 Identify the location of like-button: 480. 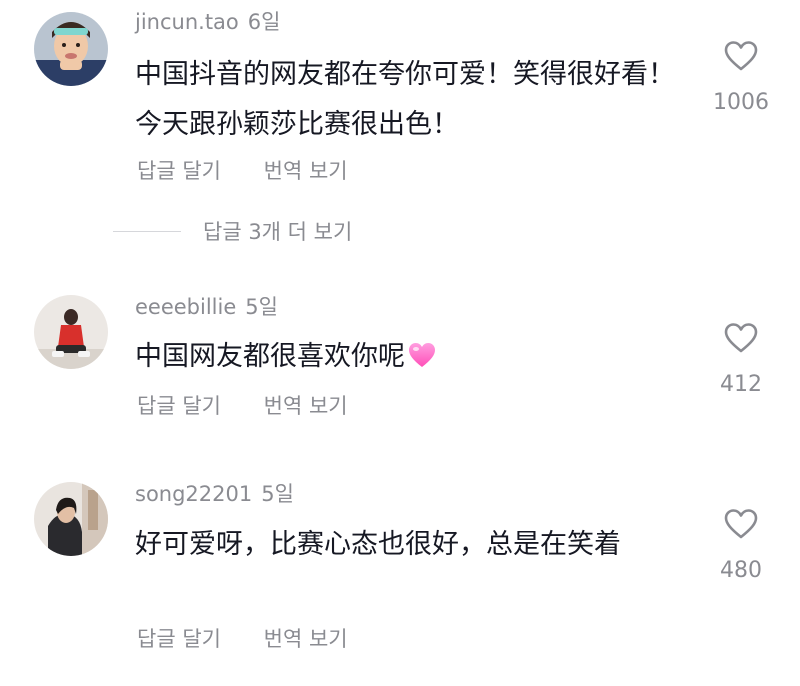
(741, 545).